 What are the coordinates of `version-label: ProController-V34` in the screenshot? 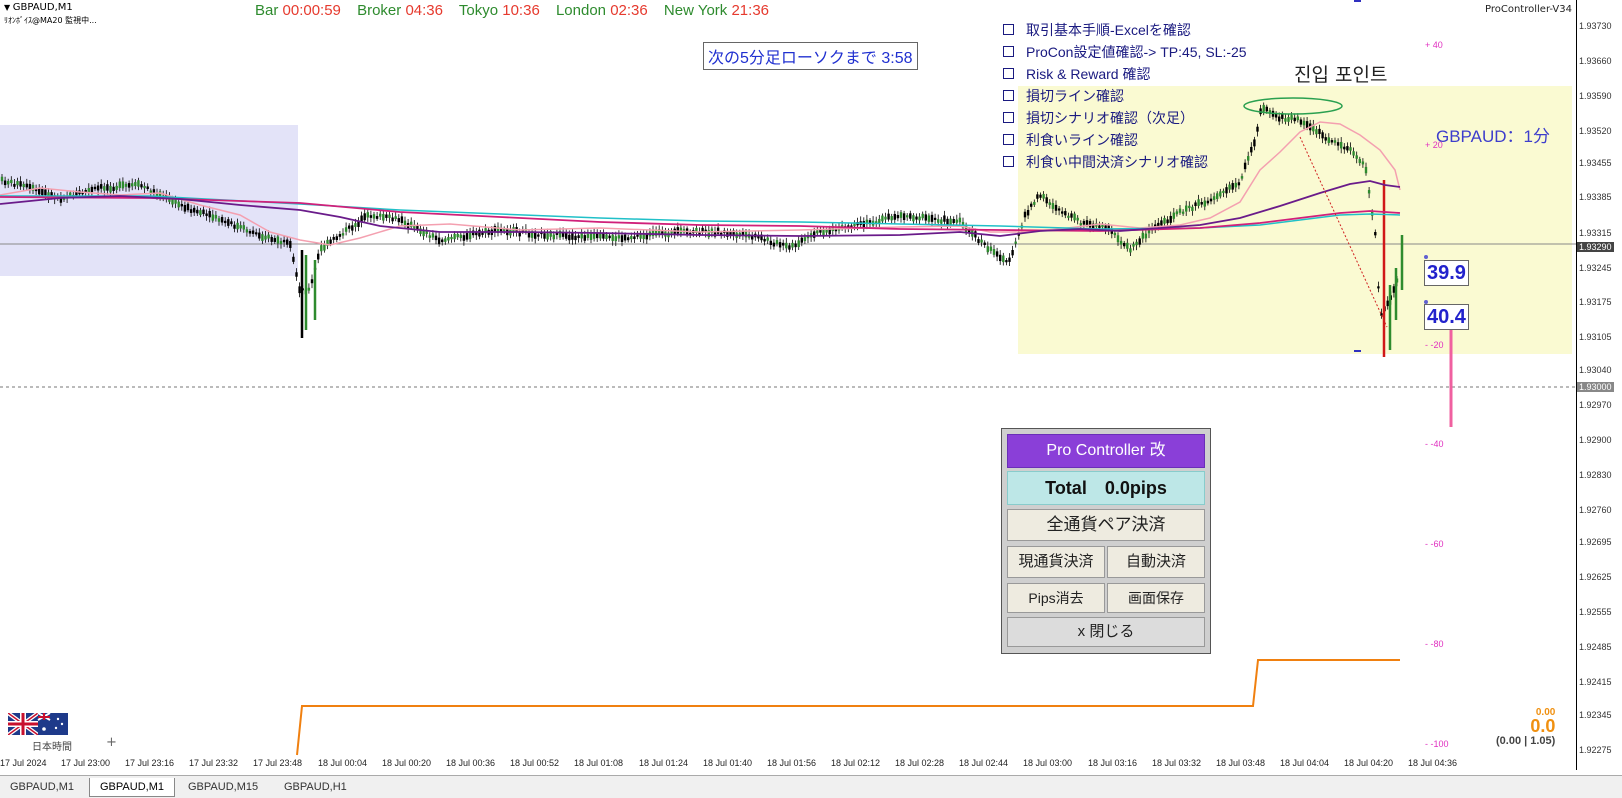 It's located at (1529, 9).